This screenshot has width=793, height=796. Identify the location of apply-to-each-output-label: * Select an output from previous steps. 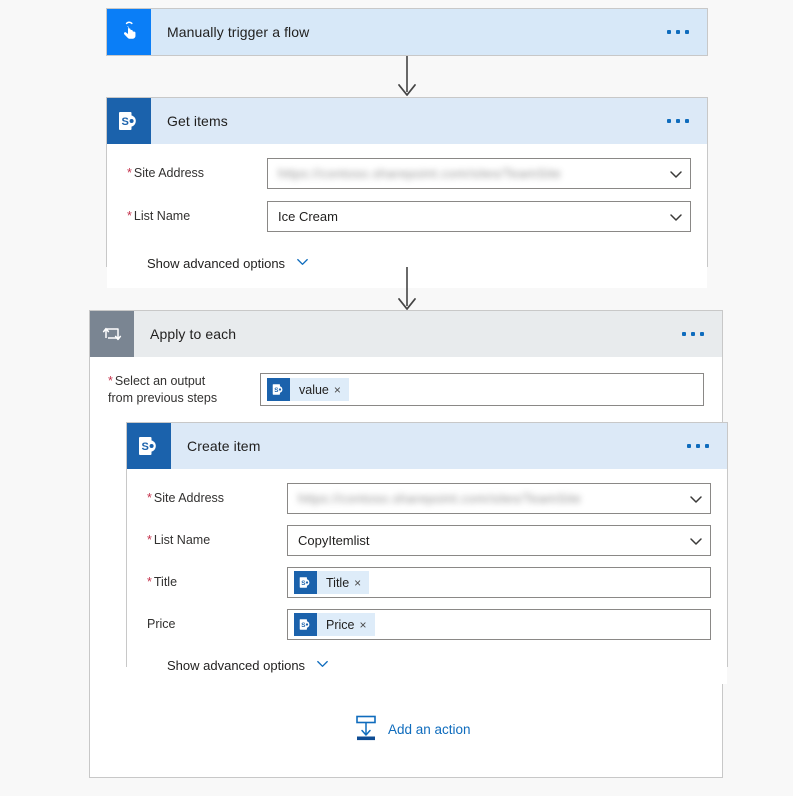
(163, 389).